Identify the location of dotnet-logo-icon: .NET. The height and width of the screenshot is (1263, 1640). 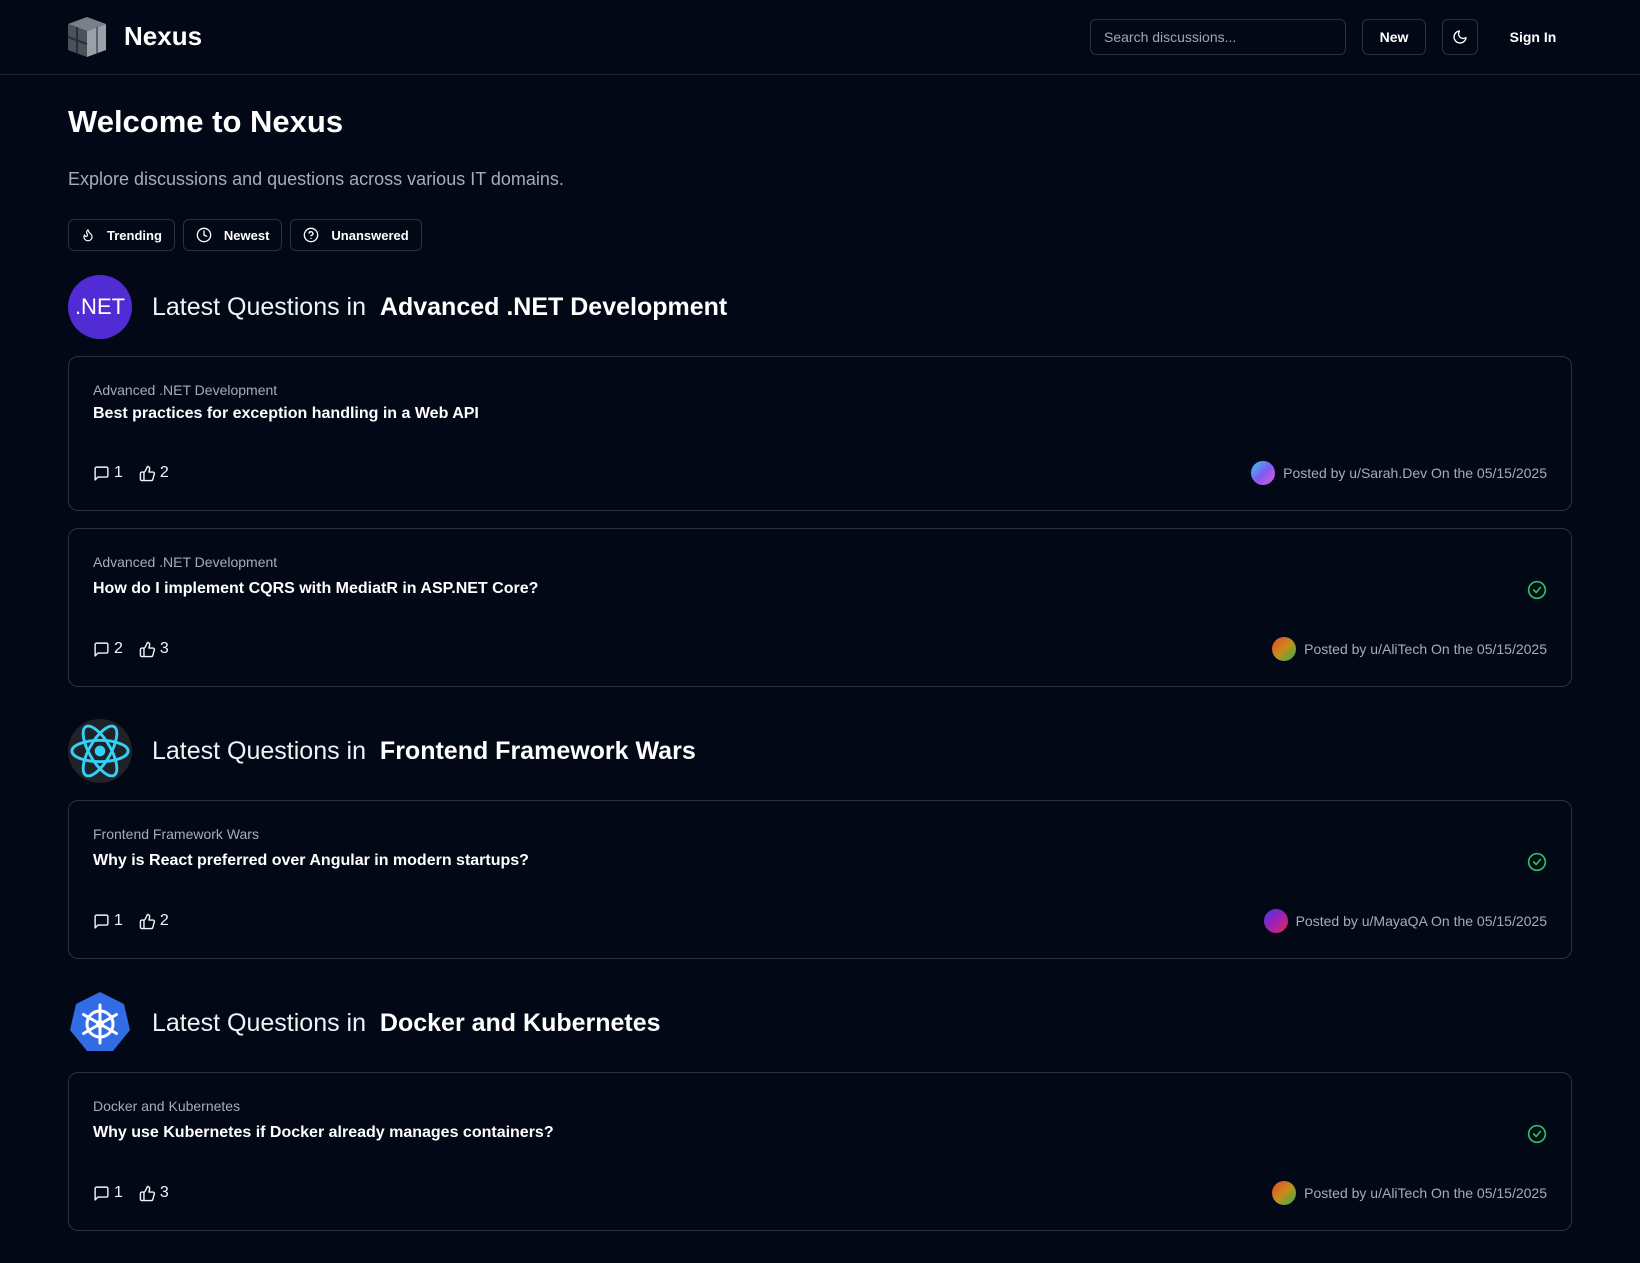
(100, 307).